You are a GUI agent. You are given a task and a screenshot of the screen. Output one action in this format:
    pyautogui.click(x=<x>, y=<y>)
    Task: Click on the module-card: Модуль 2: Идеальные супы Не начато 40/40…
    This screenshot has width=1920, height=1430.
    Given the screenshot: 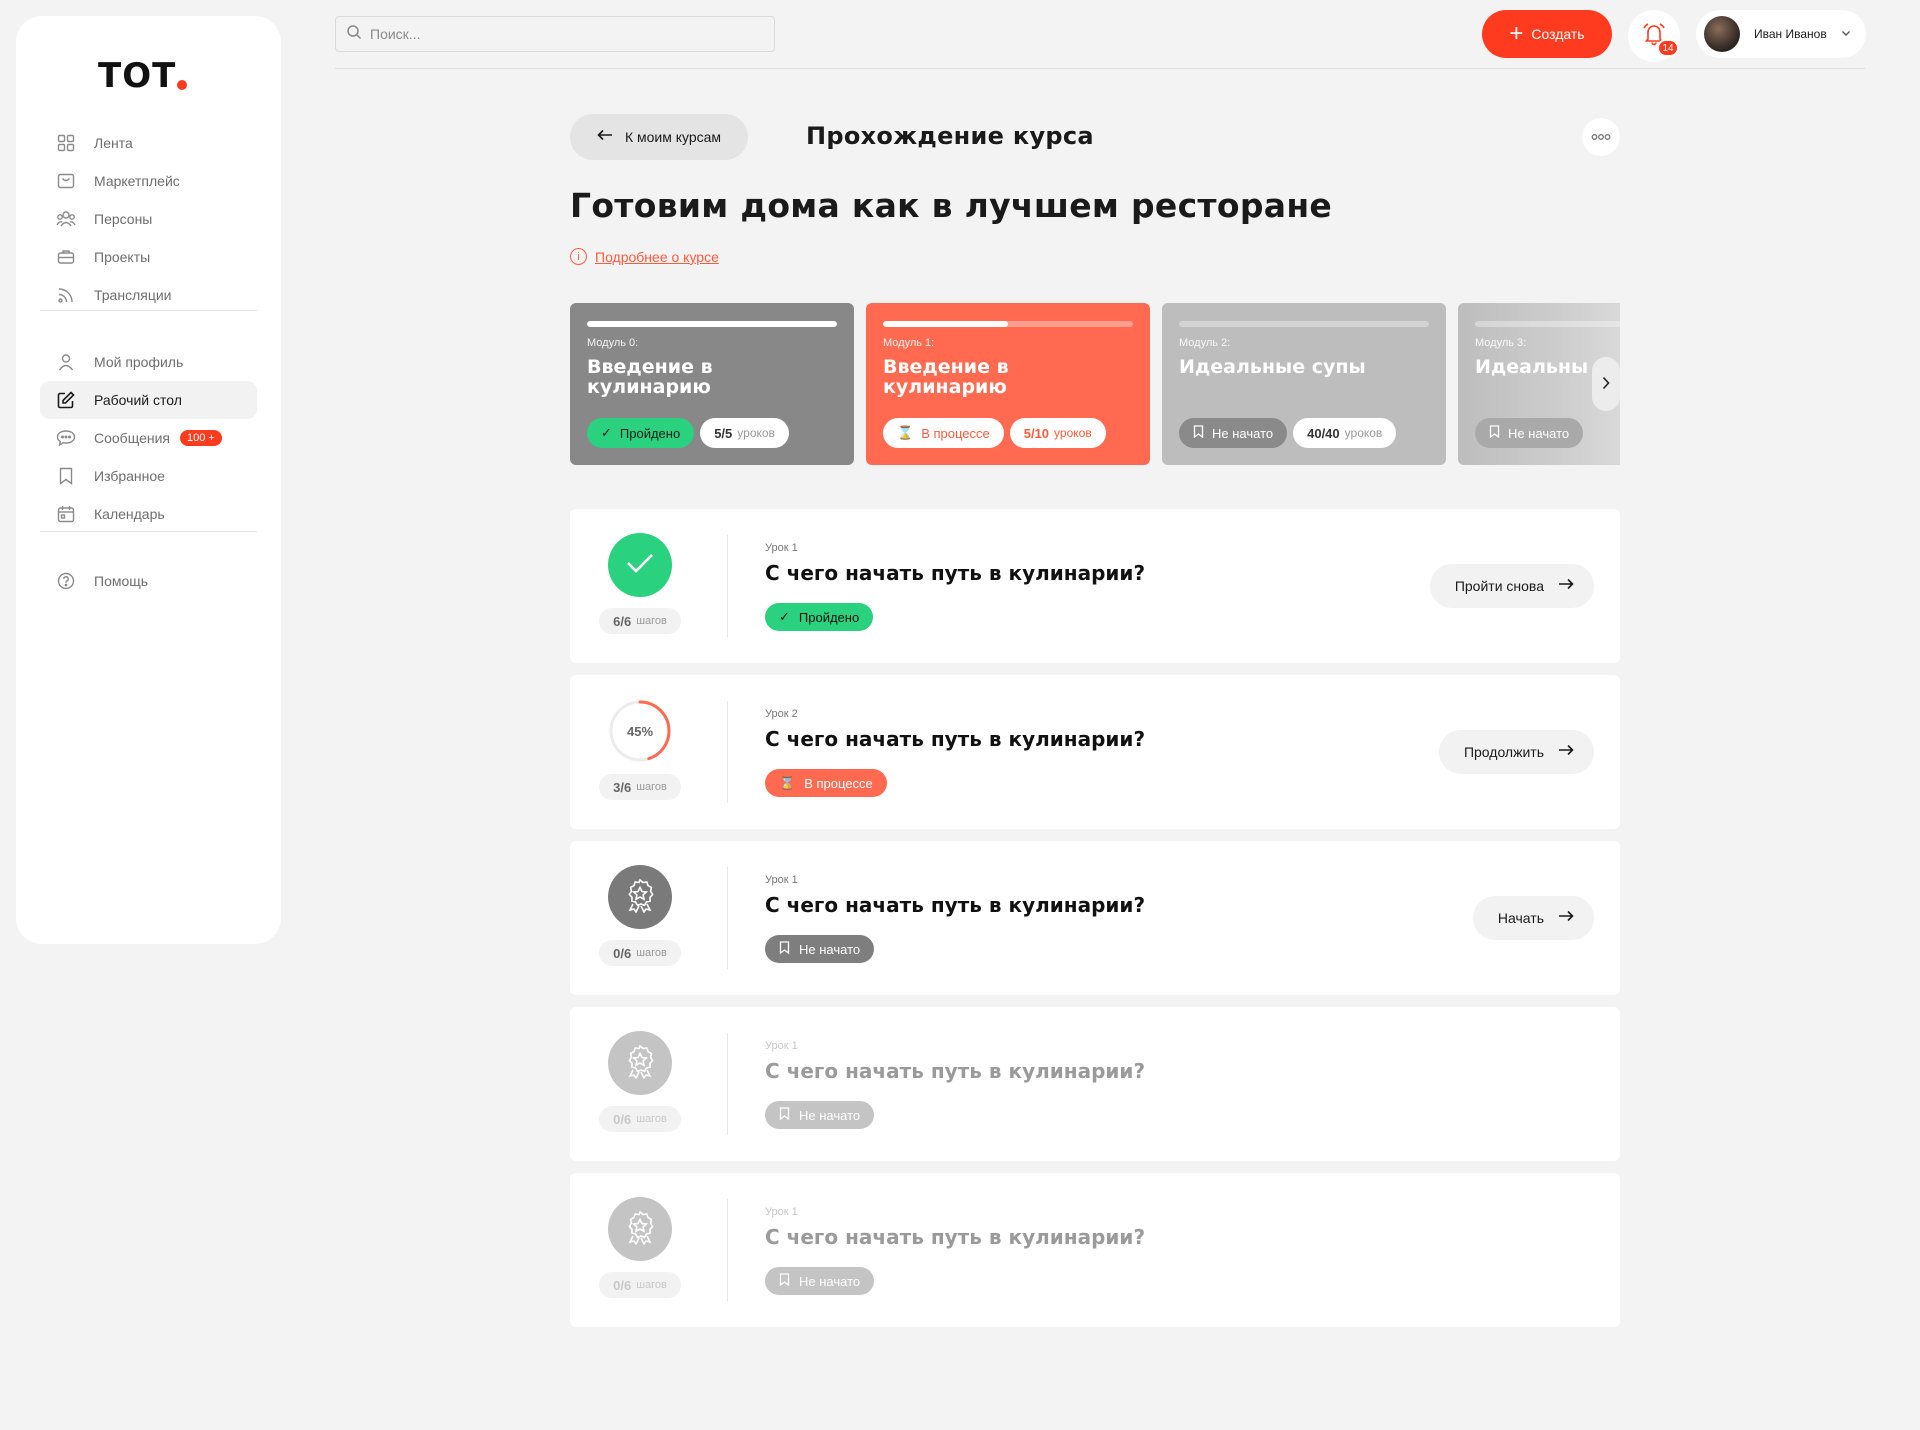 What is the action you would take?
    pyautogui.click(x=1304, y=384)
    